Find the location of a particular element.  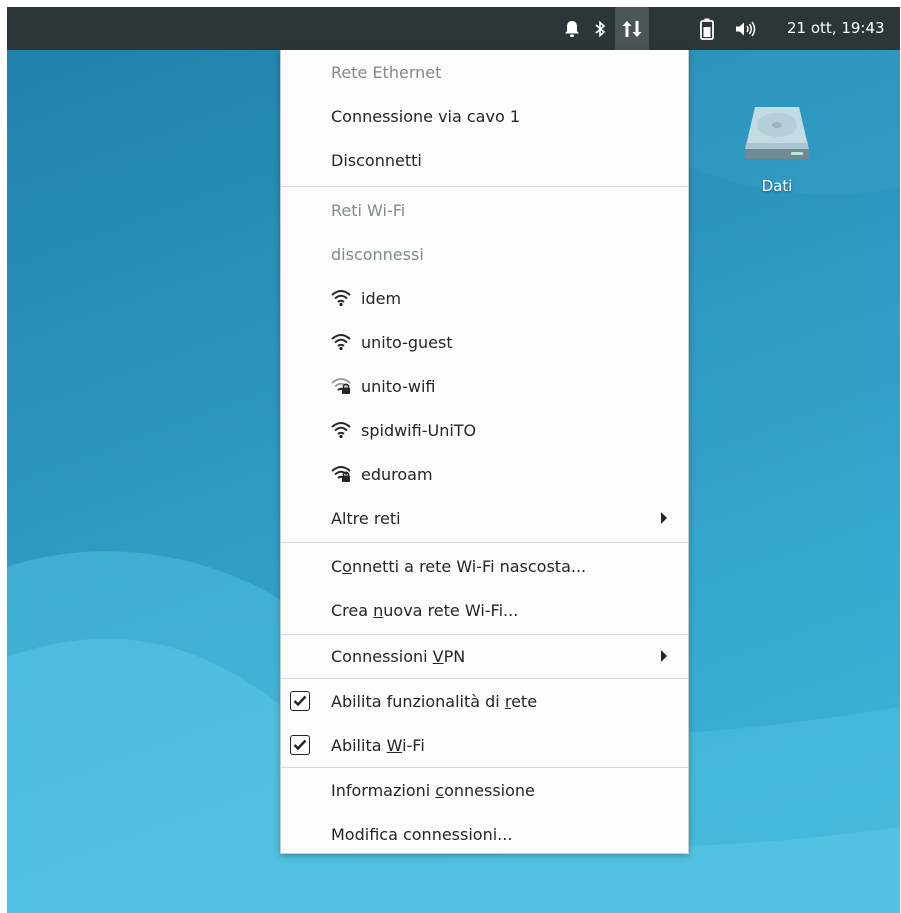

wifi-status: disconnessi is located at coordinates (377, 254).